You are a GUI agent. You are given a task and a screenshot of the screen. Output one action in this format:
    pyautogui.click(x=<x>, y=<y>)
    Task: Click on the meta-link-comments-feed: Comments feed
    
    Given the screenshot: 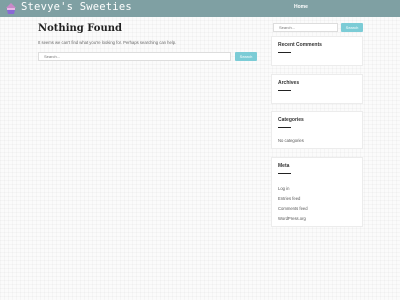 What is the action you would take?
    pyautogui.click(x=293, y=208)
    